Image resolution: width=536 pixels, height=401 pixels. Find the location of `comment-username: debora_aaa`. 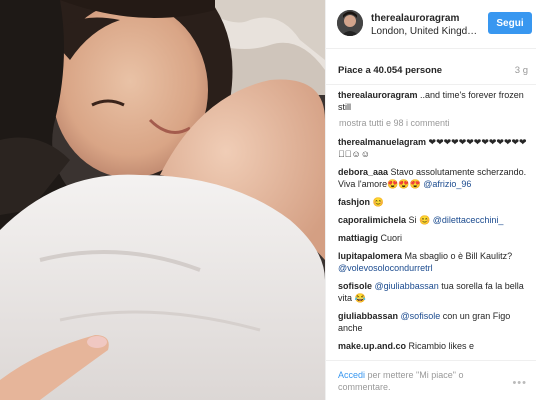

comment-username: debora_aaa is located at coordinates (363, 172).